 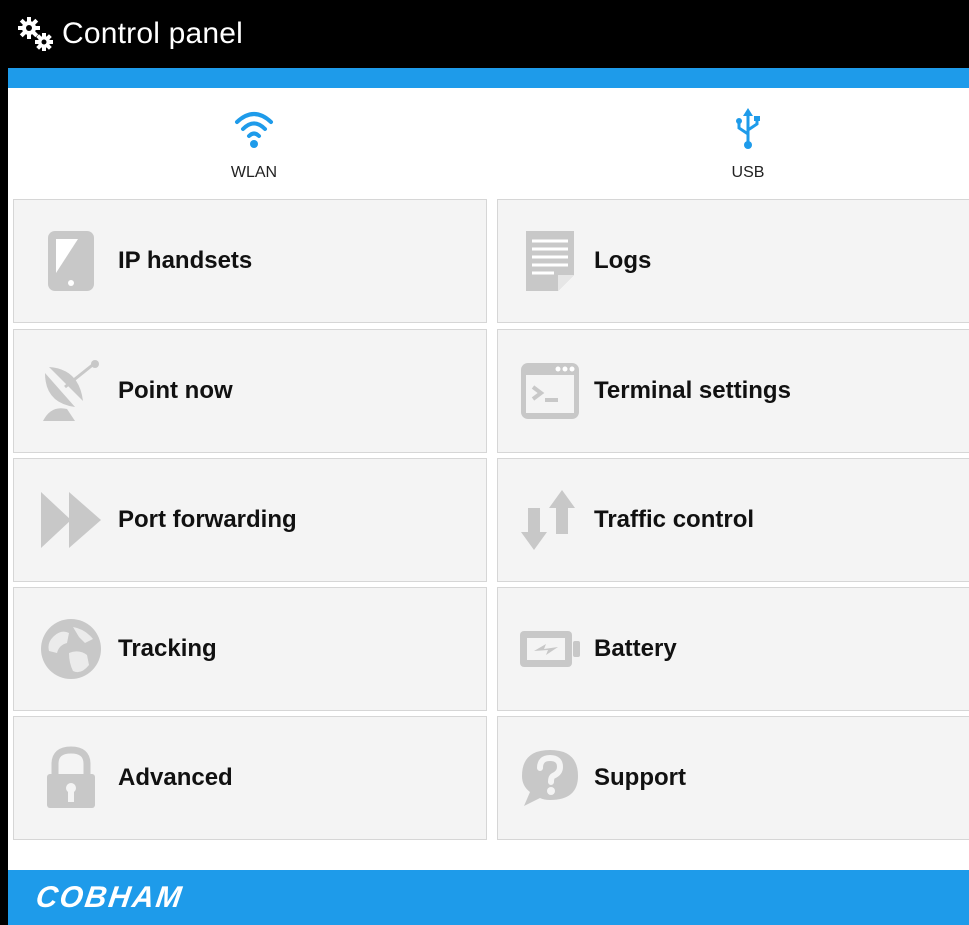 What do you see at coordinates (153, 33) in the screenshot?
I see `page-title: Control panel` at bounding box center [153, 33].